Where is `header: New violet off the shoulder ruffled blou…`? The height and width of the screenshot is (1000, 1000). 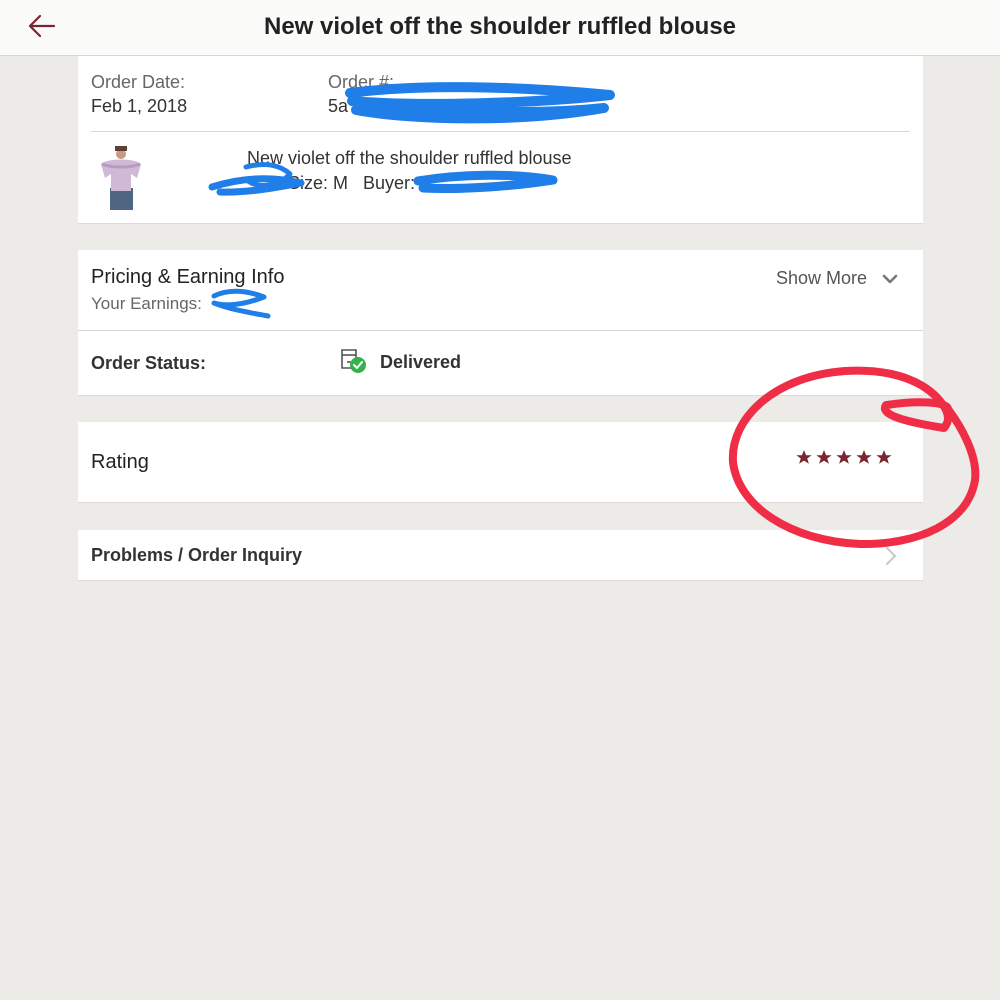 header: New violet off the shoulder ruffled blou… is located at coordinates (500, 28).